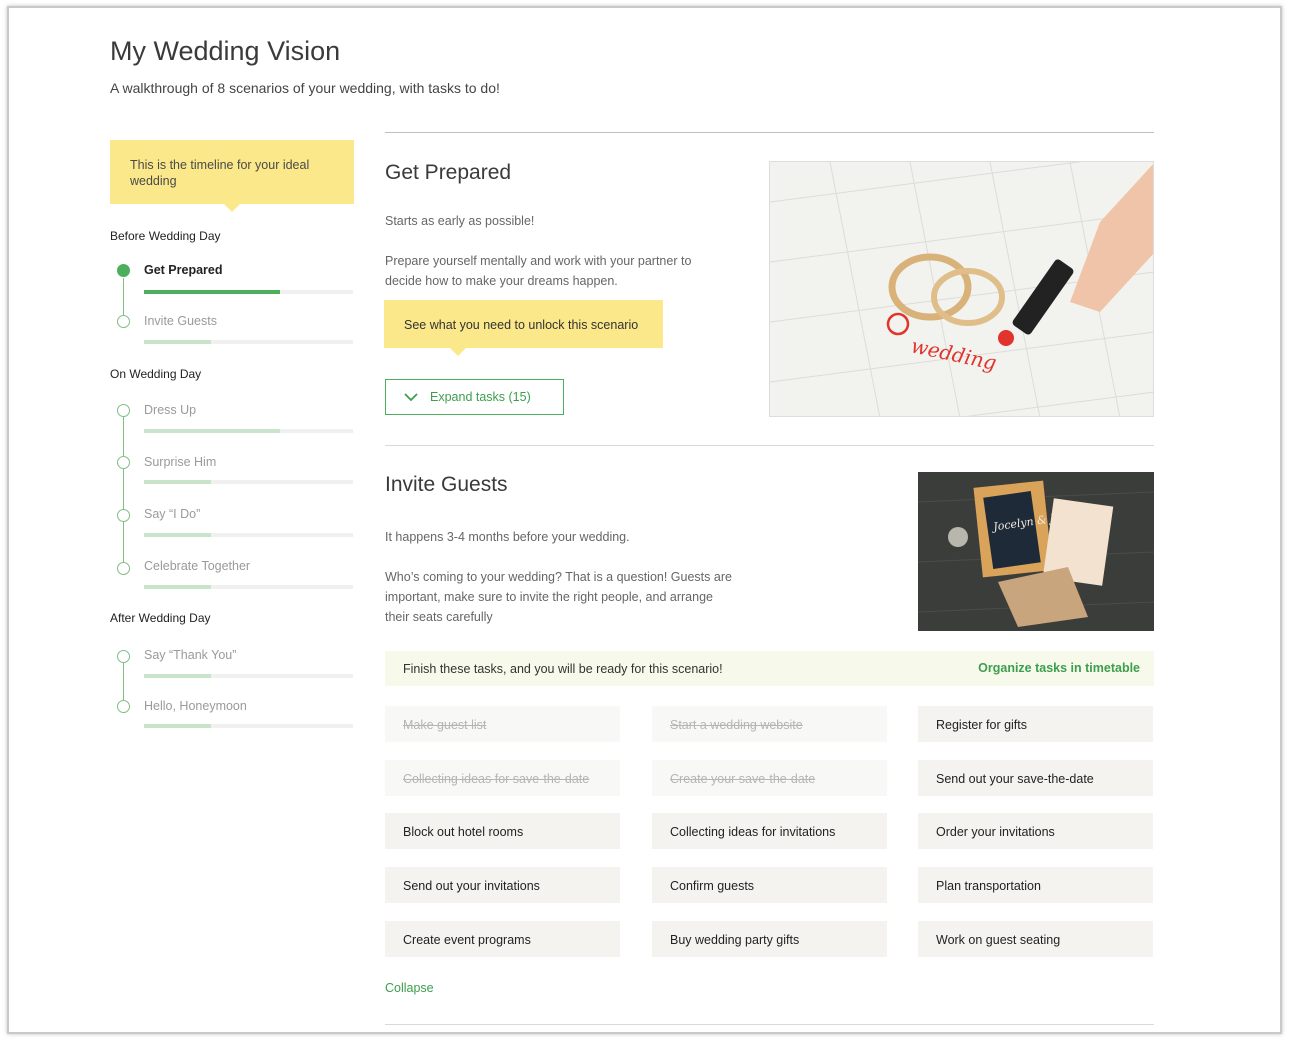 Image resolution: width=1289 pixels, height=1040 pixels. What do you see at coordinates (409, 988) in the screenshot?
I see `collapse-link: Collapse` at bounding box center [409, 988].